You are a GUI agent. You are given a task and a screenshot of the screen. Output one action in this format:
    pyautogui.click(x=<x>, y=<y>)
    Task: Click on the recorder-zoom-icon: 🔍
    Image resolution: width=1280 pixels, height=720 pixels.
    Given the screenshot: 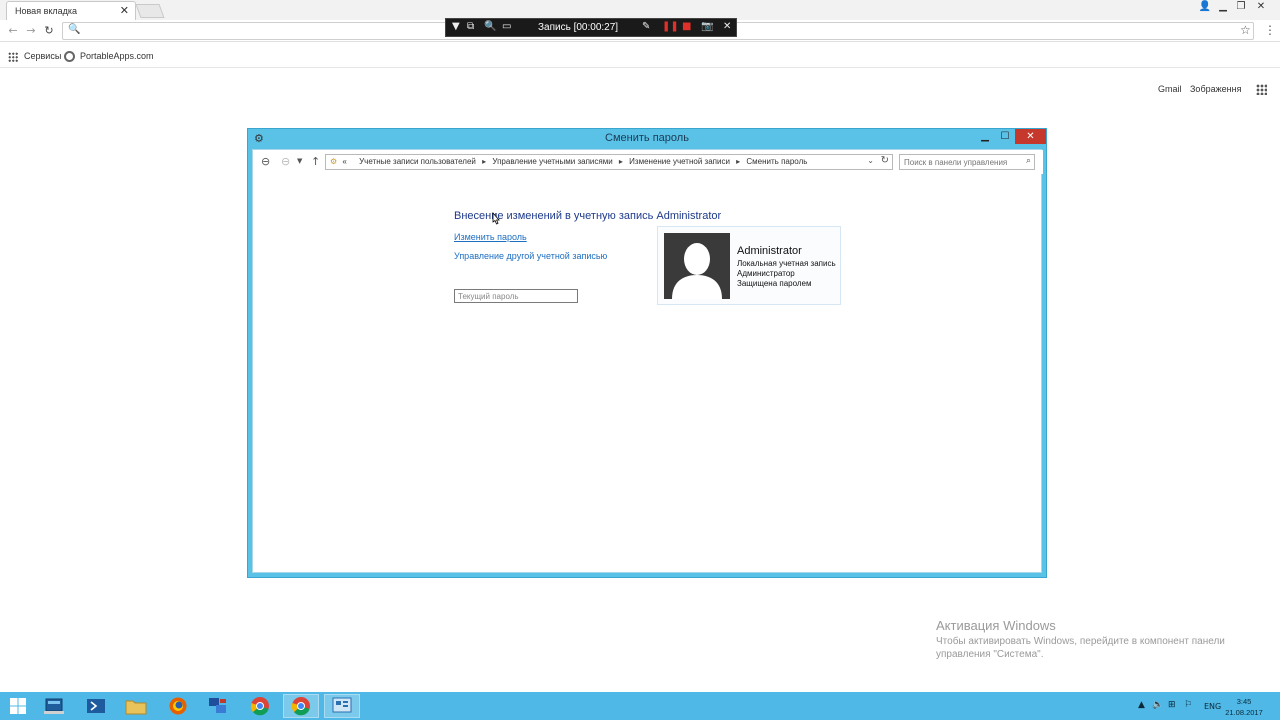 What is the action you would take?
    pyautogui.click(x=490, y=26)
    